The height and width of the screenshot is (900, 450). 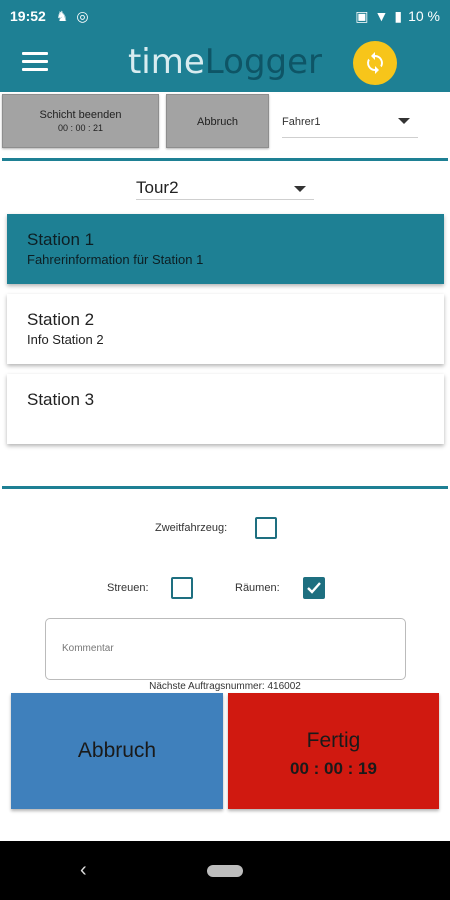 I want to click on sync-status-icon: ◎, so click(x=82, y=15).